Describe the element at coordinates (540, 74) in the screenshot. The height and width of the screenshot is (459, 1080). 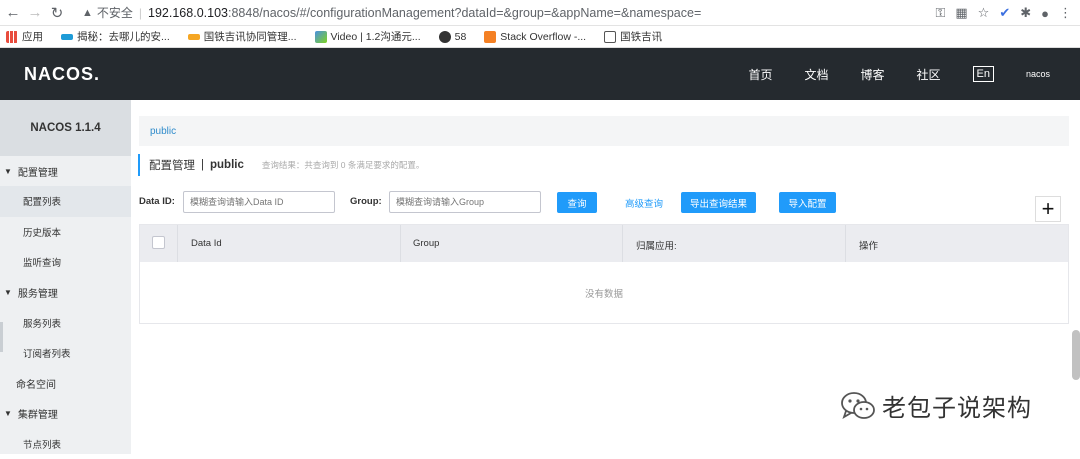
I see `app-header: NACOS. 首页 文档 博客 社区 En nacos` at that location.